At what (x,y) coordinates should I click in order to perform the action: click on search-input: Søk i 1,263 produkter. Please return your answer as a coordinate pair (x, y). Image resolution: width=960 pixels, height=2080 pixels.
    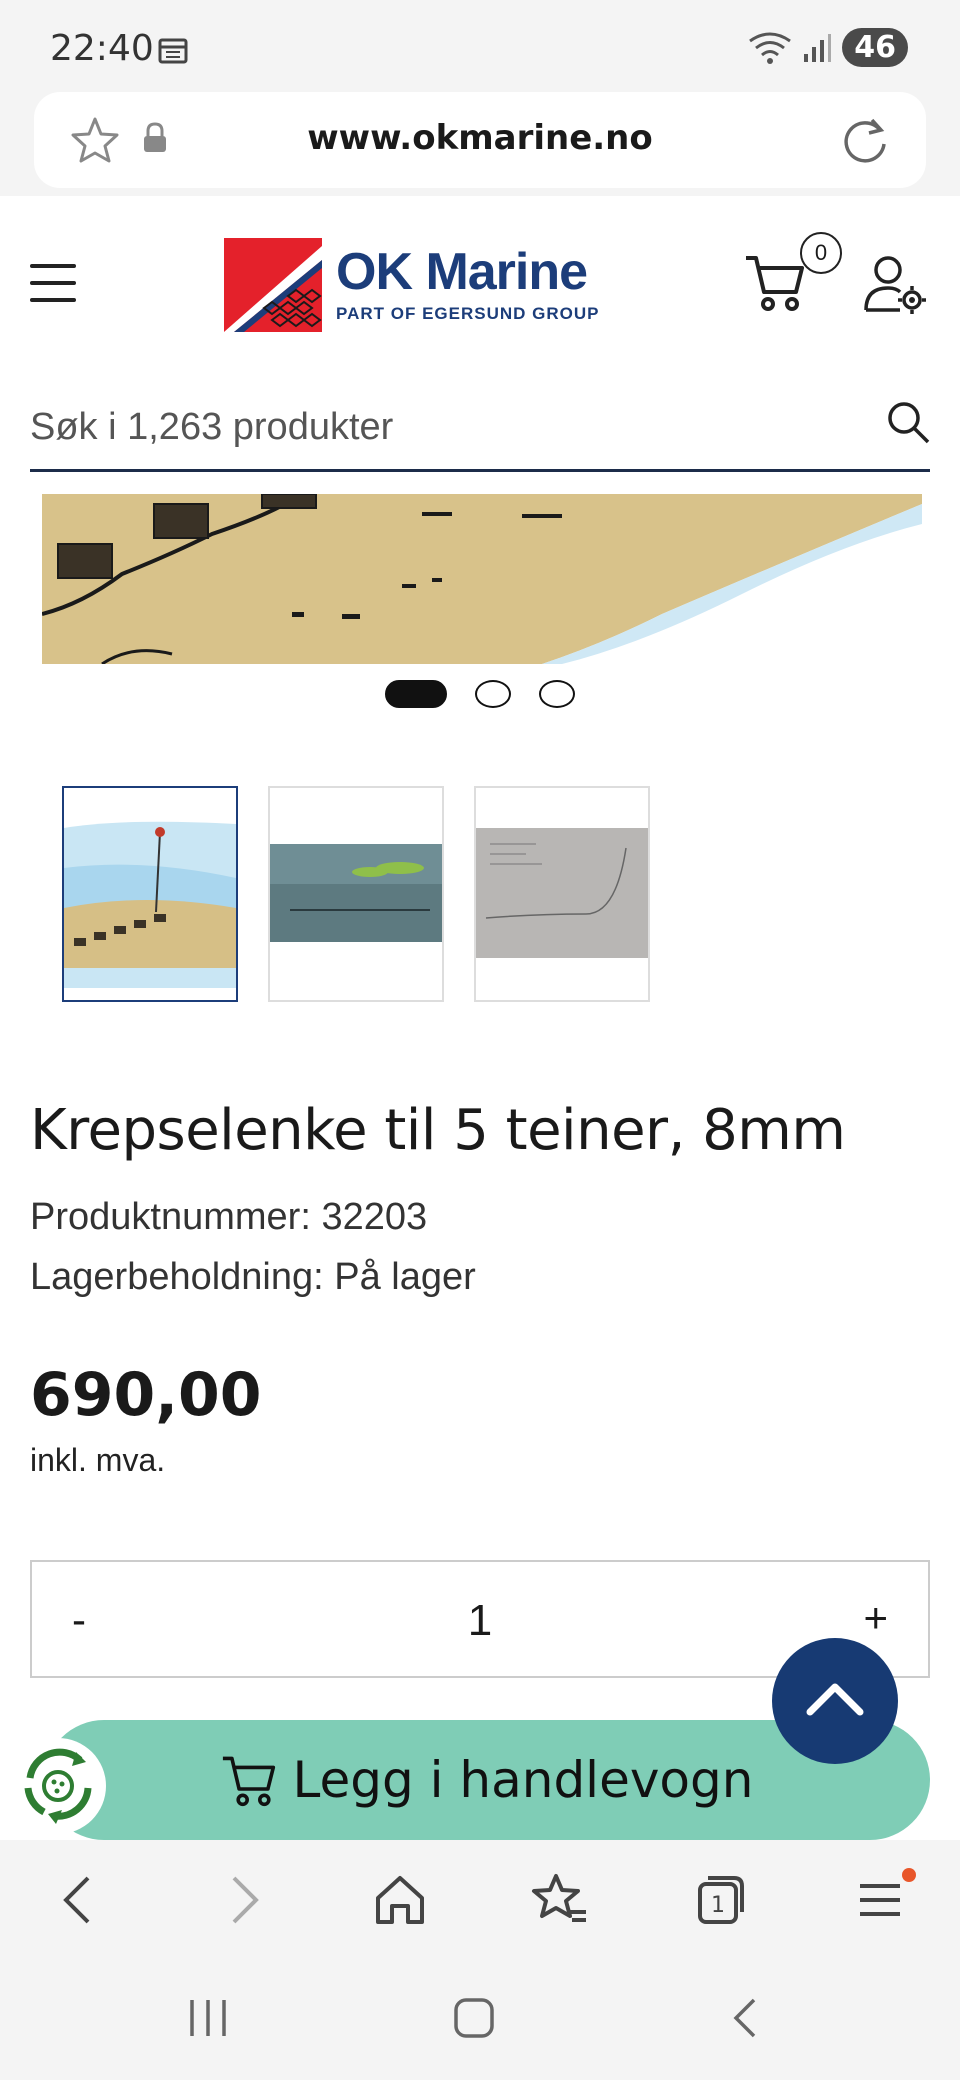
    Looking at the image, I should click on (211, 427).